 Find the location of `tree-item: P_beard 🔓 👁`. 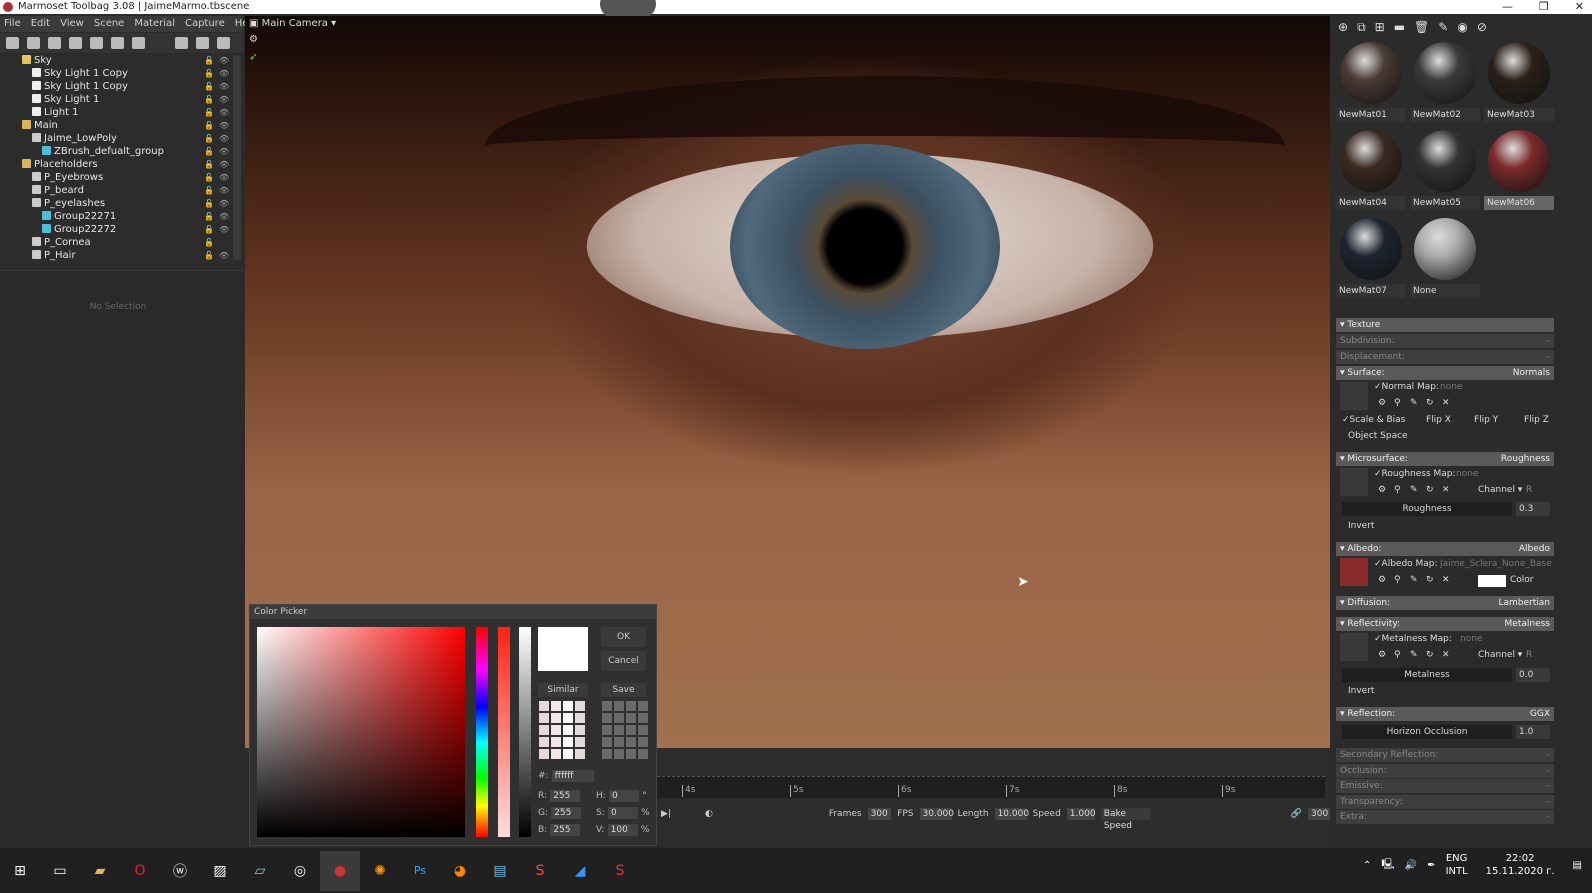

tree-item: P_beard 🔓 👁 is located at coordinates (118, 190).